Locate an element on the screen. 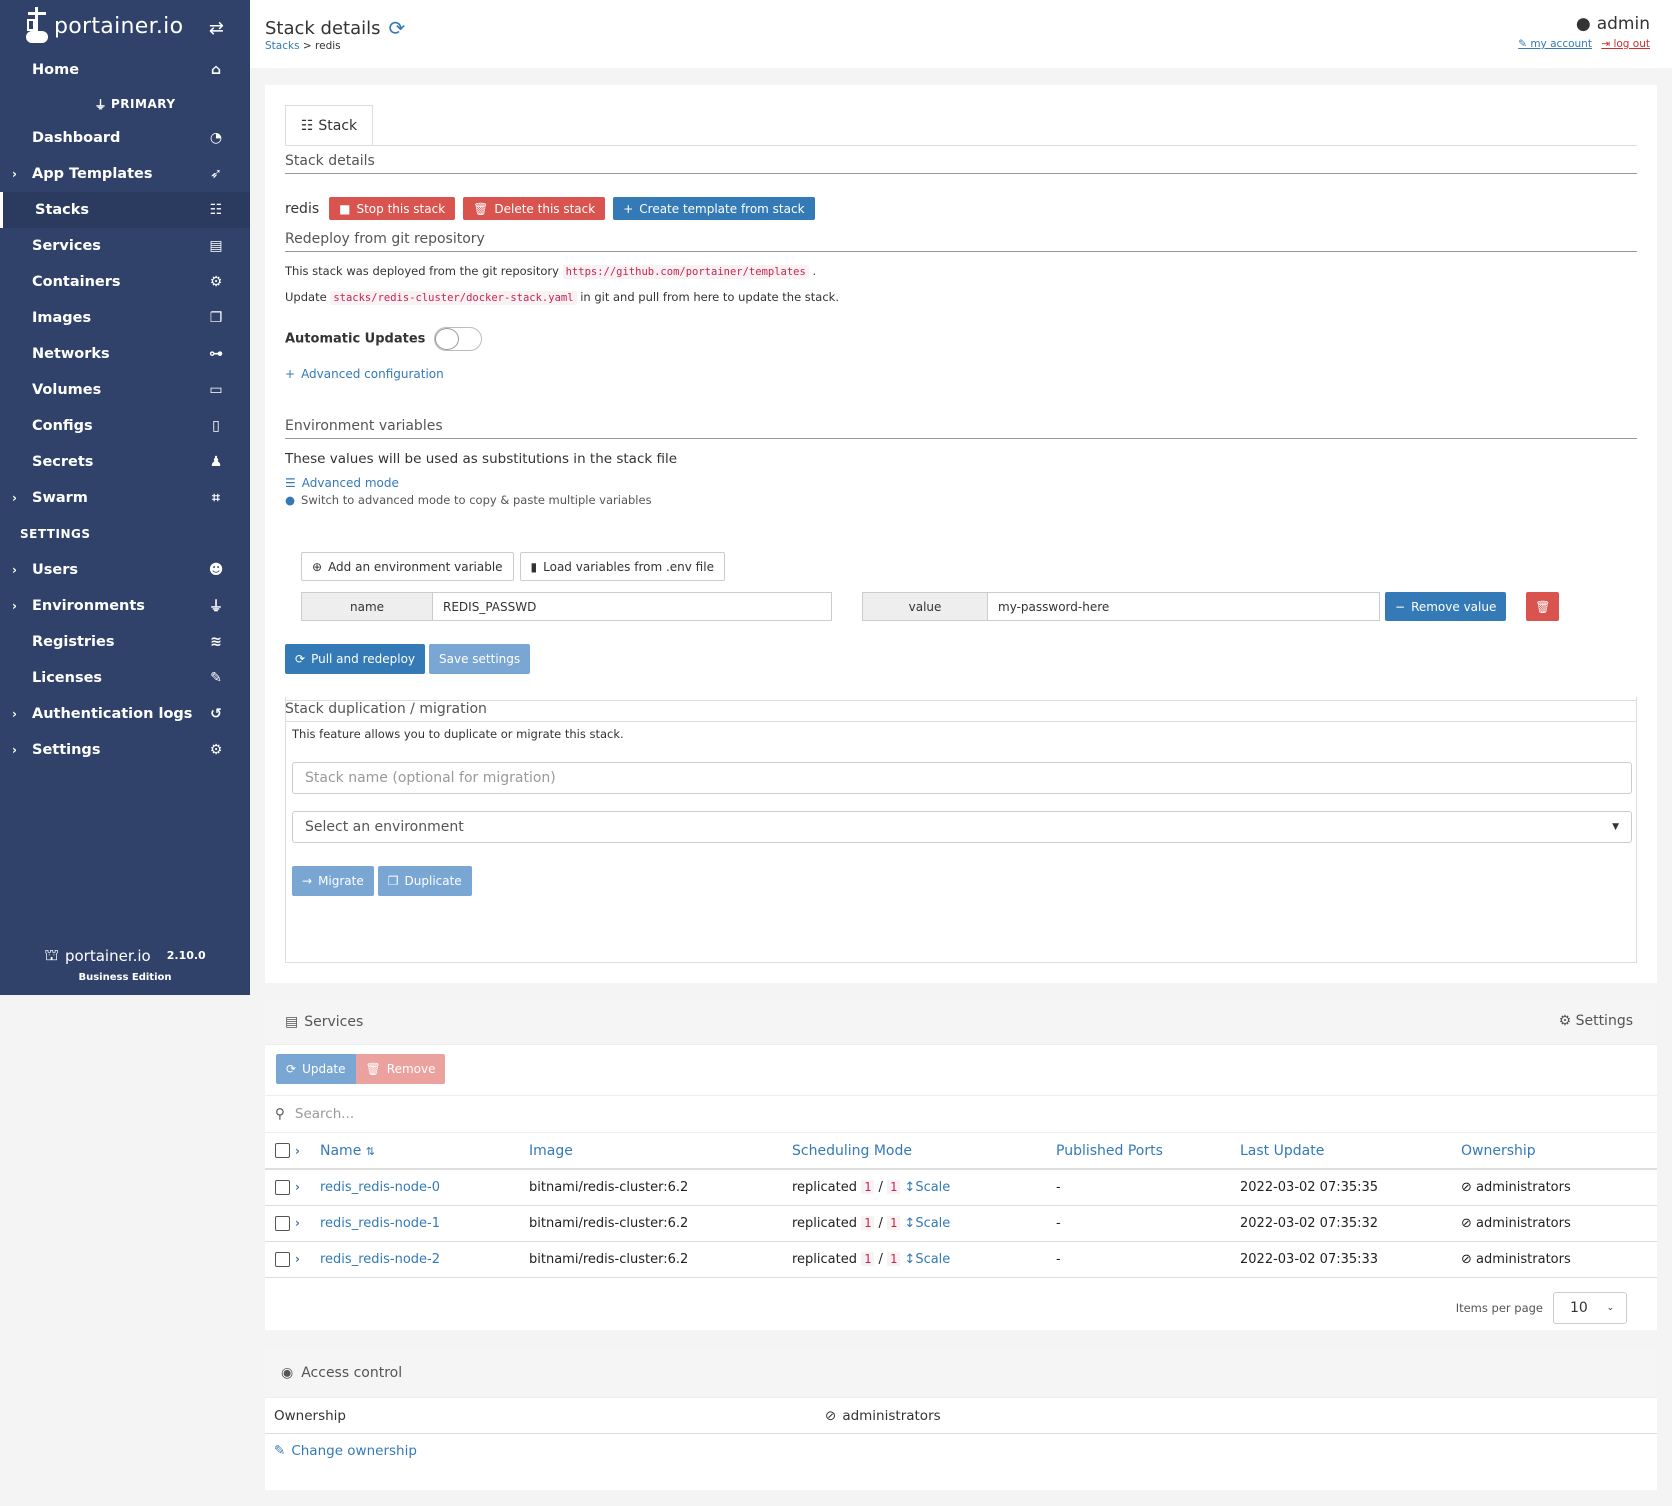 The height and width of the screenshot is (1506, 1672). service-name-link: redis_redis-node-0 is located at coordinates (380, 1187).